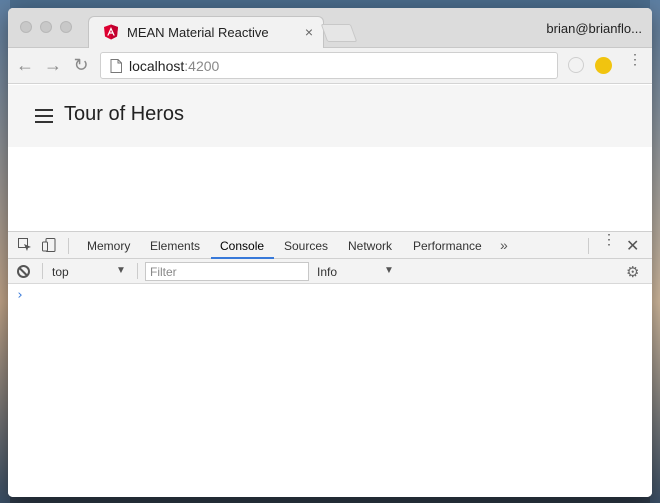 The image size is (660, 503). I want to click on tab-network: Network, so click(370, 246).